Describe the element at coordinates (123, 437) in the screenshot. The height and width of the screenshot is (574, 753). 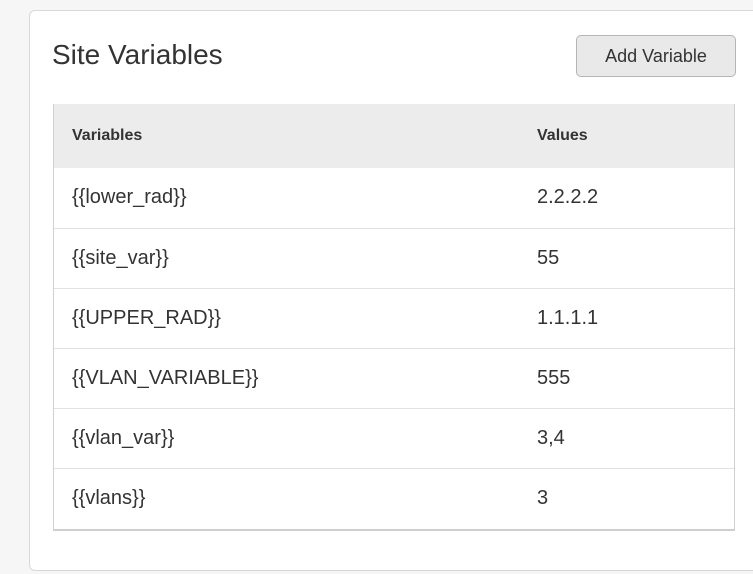
I see `variable-name-cell: {{vlan_var}}` at that location.